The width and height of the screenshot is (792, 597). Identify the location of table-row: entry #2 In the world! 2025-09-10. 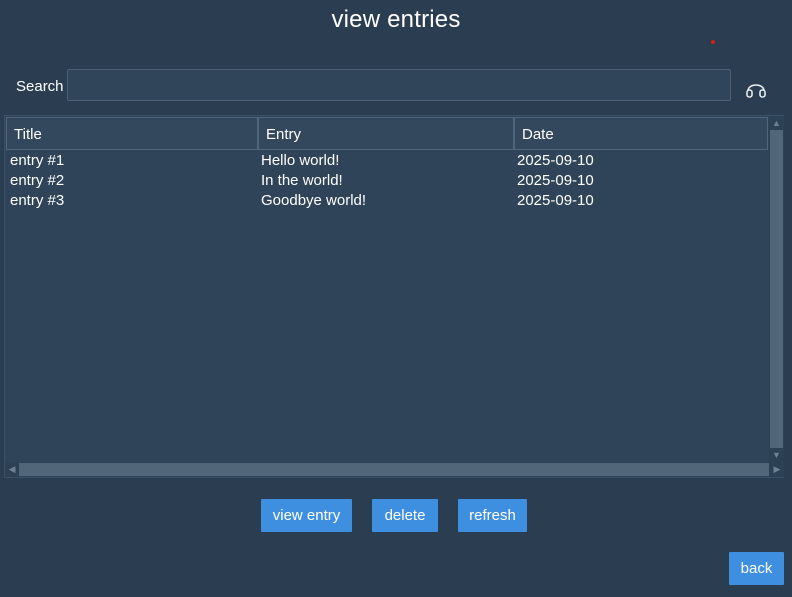
(387, 182).